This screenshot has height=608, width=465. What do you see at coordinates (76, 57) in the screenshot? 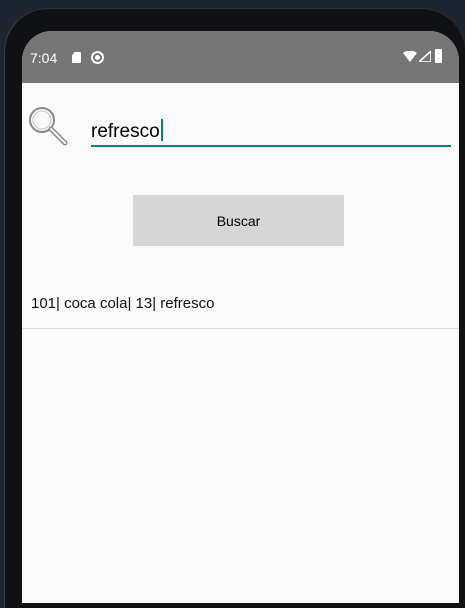
I see `sd-card-icon` at bounding box center [76, 57].